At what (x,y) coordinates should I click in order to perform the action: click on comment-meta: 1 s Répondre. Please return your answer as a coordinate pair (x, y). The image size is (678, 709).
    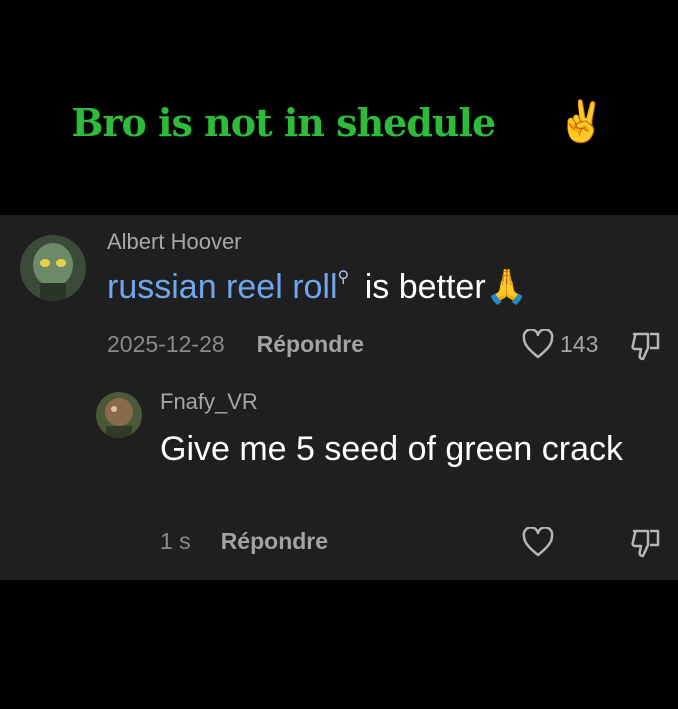
    Looking at the image, I should click on (244, 541).